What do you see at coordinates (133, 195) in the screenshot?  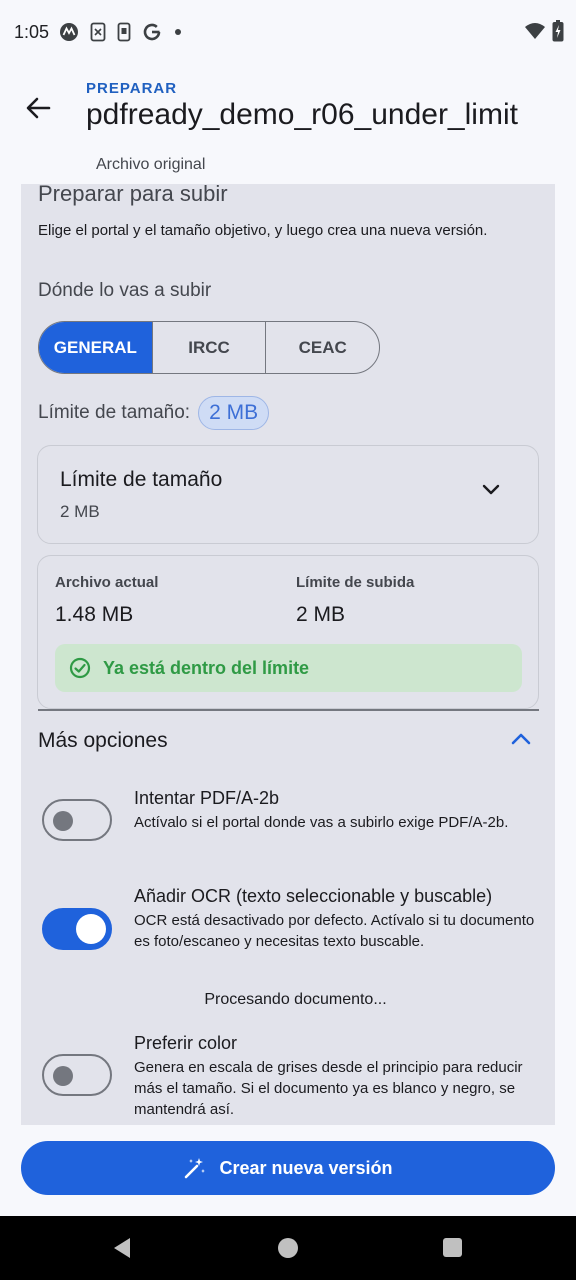 I see `section-title: Preparar para subir` at bounding box center [133, 195].